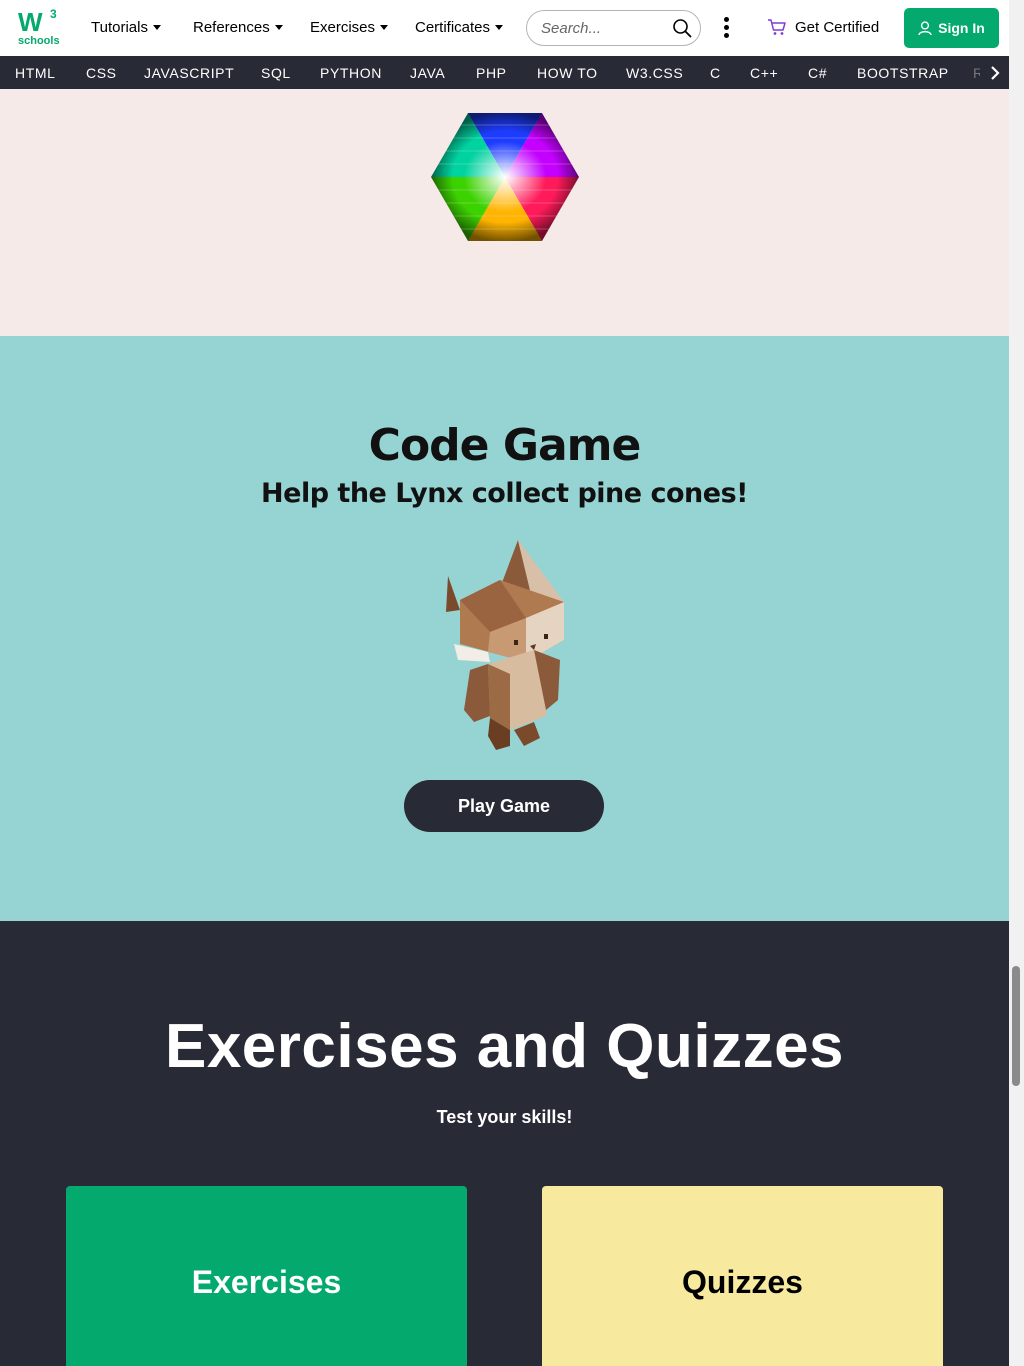  I want to click on menu-tutorials: Tutorials, so click(126, 27).